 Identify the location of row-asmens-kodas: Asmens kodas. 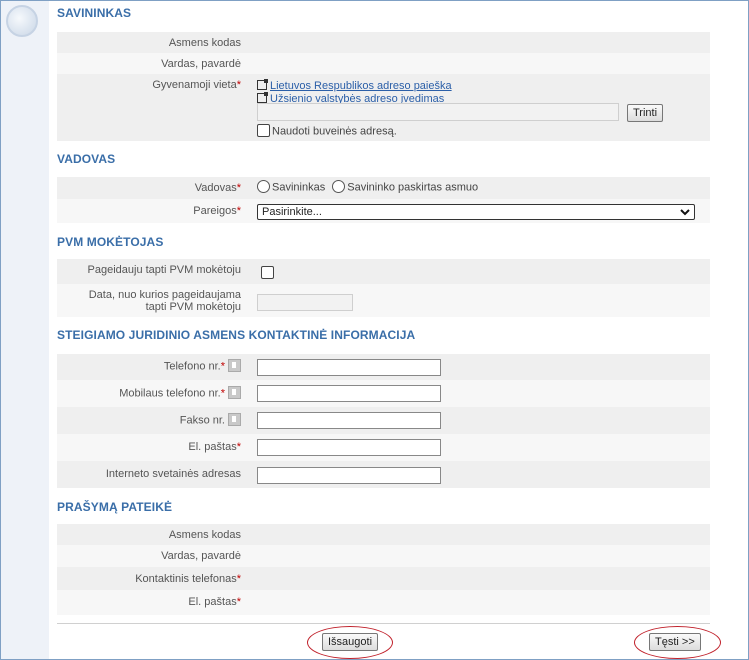
(383, 42).